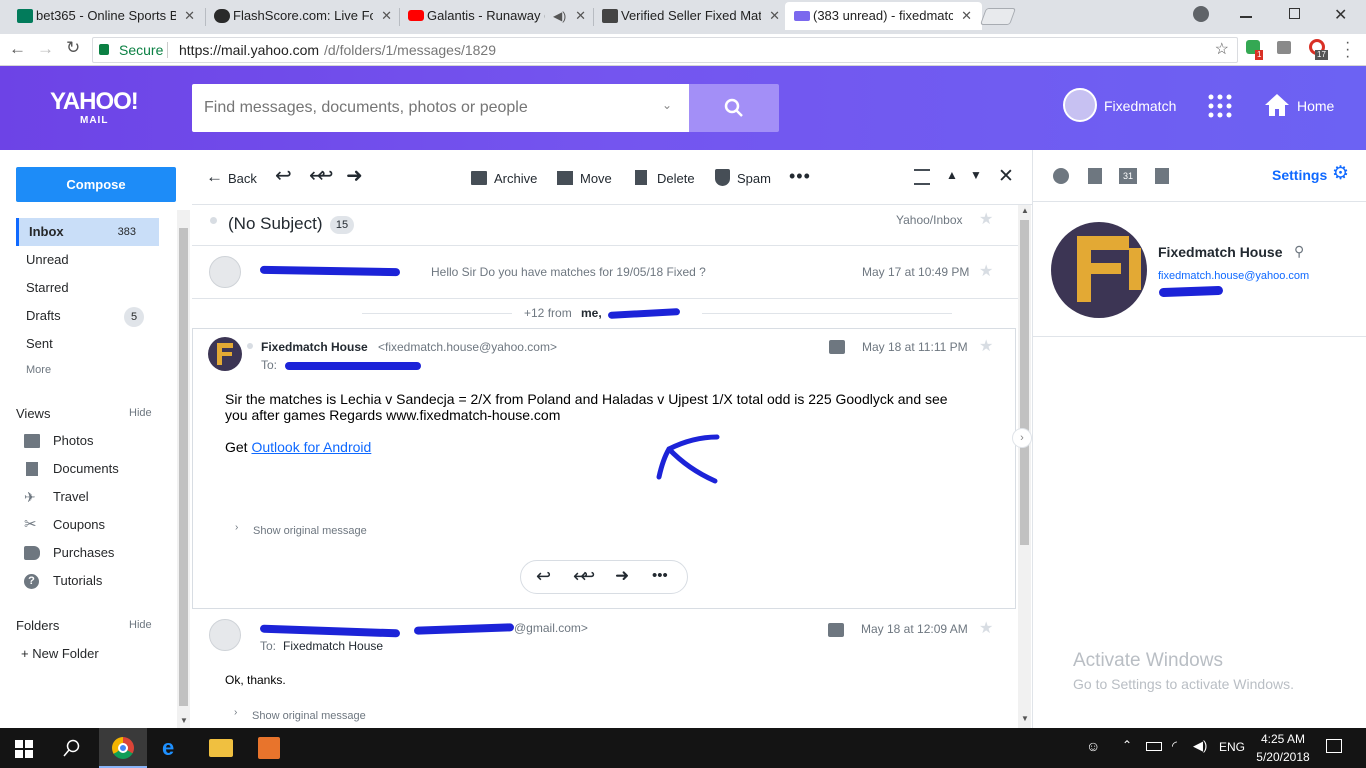 This screenshot has height=768, width=1366. What do you see at coordinates (1233, 276) in the screenshot?
I see `contact-email: fixedmatch.house@yahoo.com` at bounding box center [1233, 276].